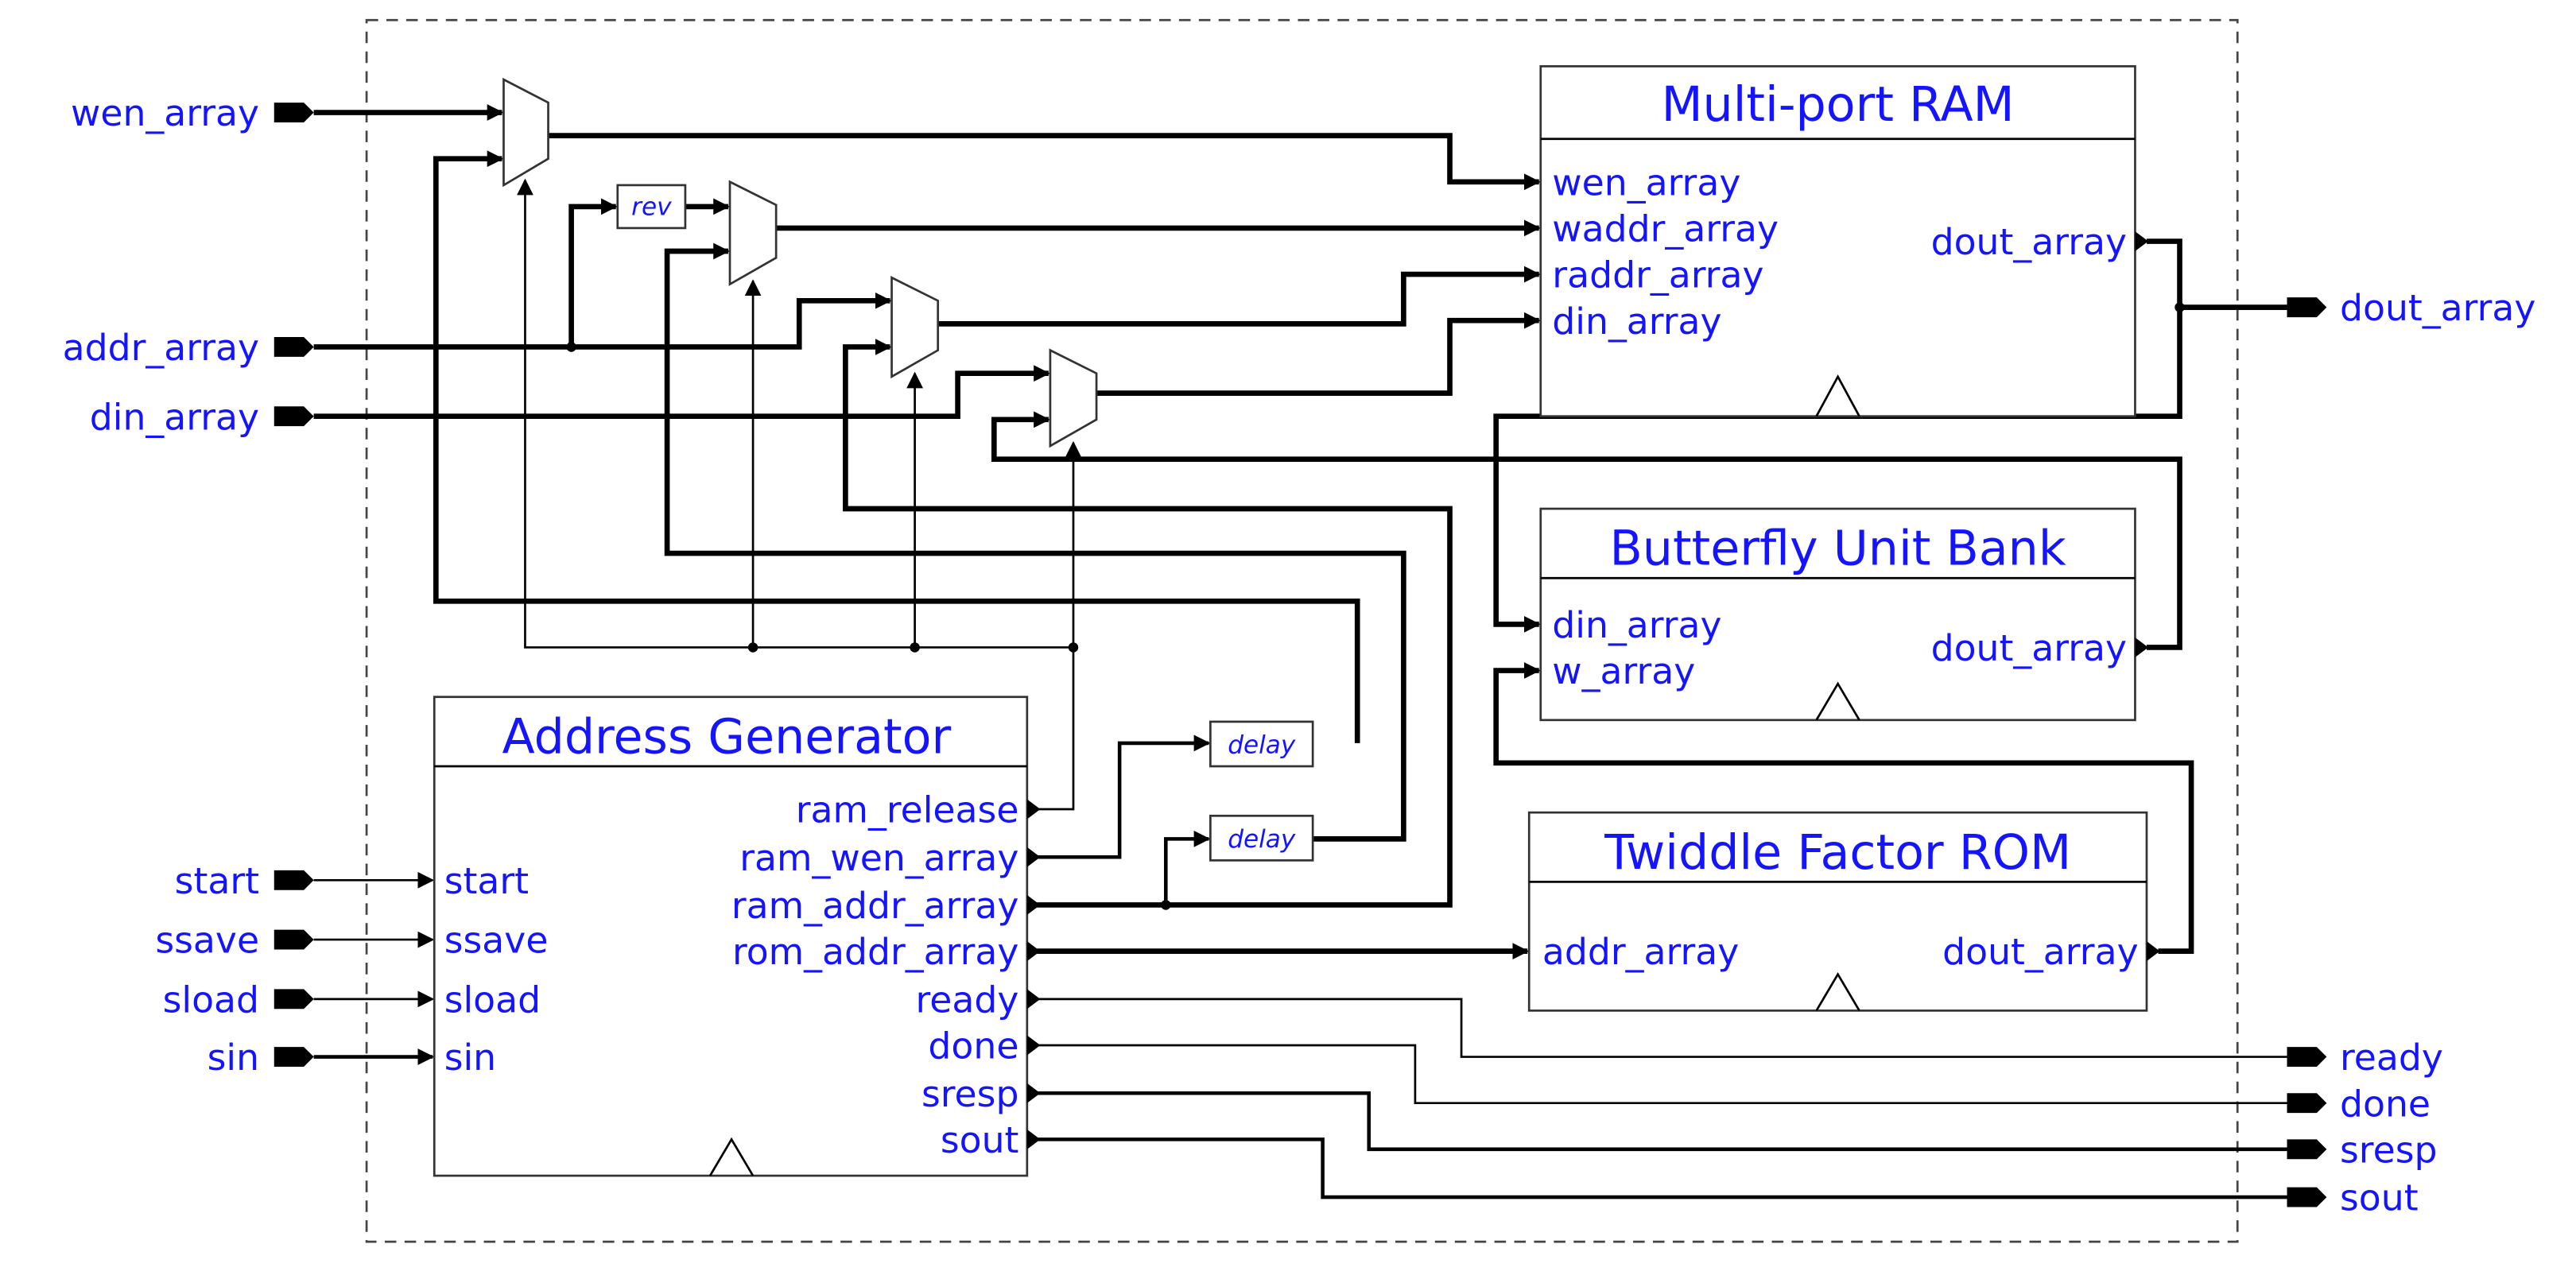  I want to click on rev-label: rev, so click(651, 207).